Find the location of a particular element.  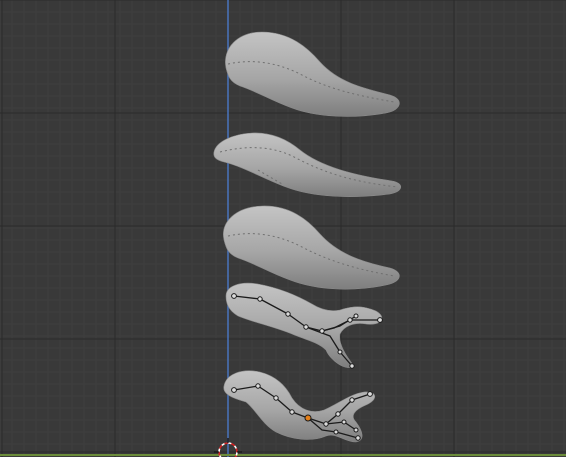

active-bone-joint is located at coordinates (308, 418).